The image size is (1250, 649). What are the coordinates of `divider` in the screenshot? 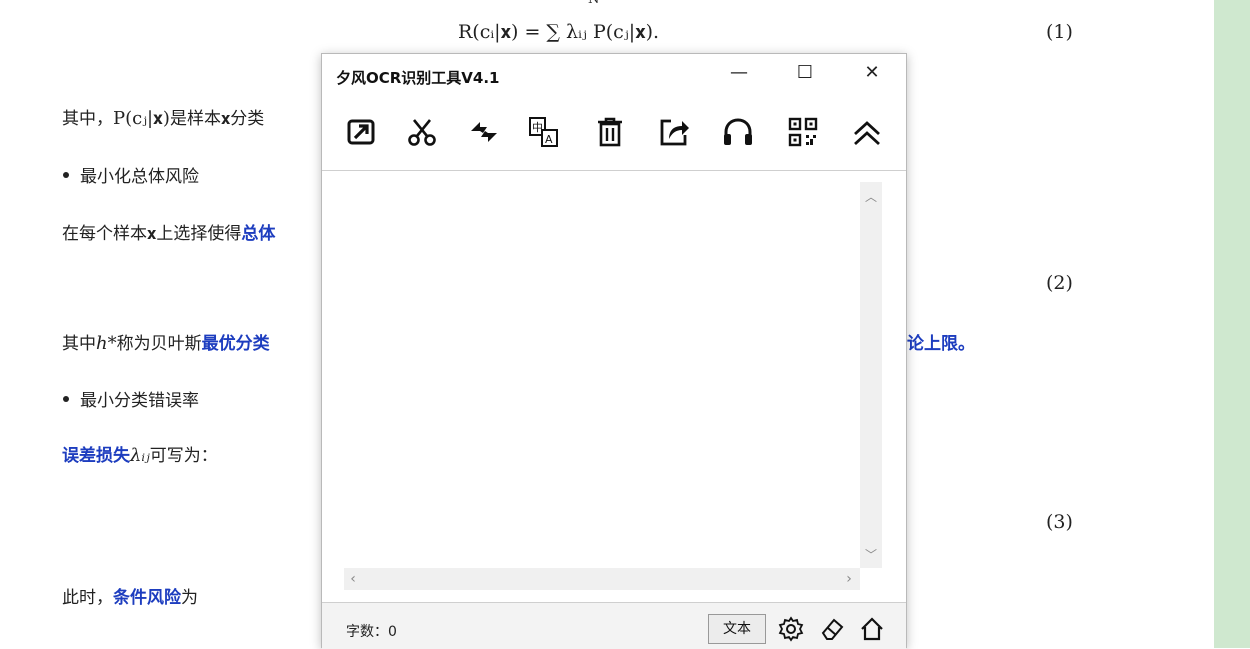 It's located at (614, 170).